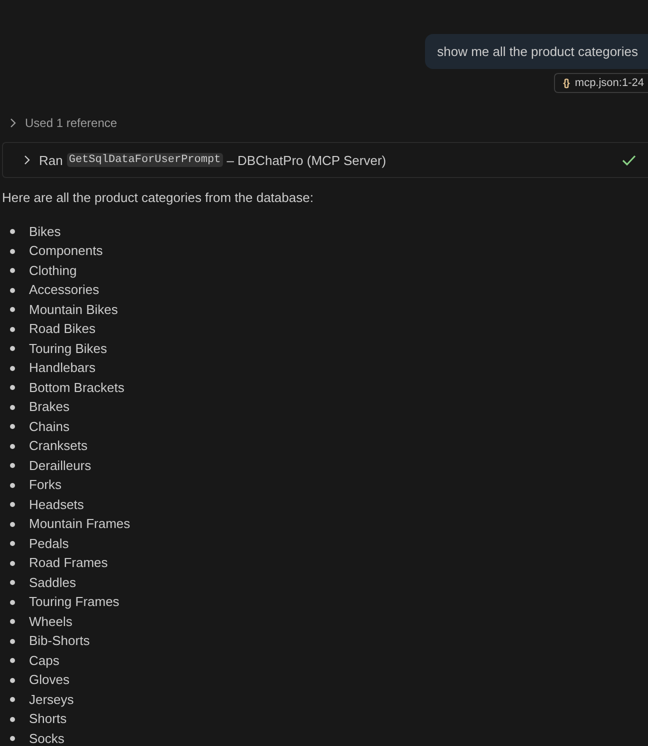 This screenshot has width=648, height=746. What do you see at coordinates (48, 719) in the screenshot?
I see `list-item: Shorts` at bounding box center [48, 719].